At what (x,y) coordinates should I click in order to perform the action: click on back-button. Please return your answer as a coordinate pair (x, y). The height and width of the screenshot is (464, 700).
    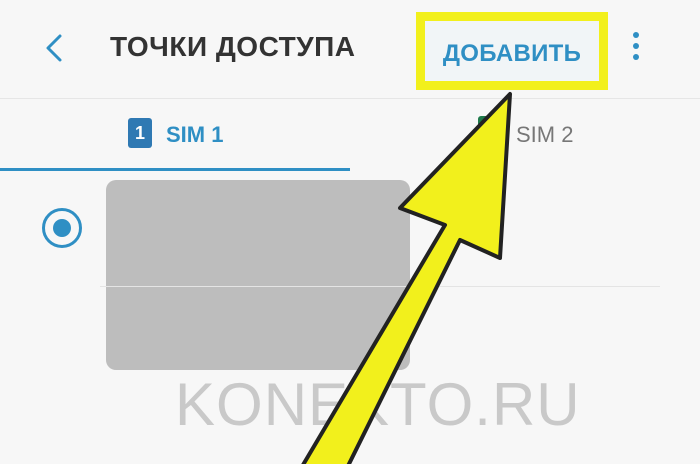
    Looking at the image, I should click on (55, 48).